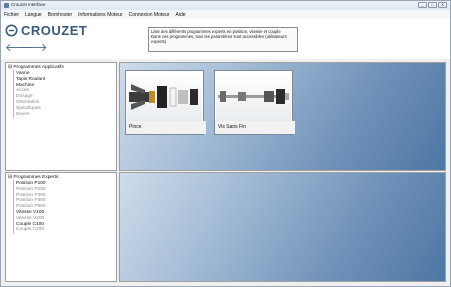  What do you see at coordinates (31, 190) in the screenshot?
I see `tree-item: Position P200` at bounding box center [31, 190].